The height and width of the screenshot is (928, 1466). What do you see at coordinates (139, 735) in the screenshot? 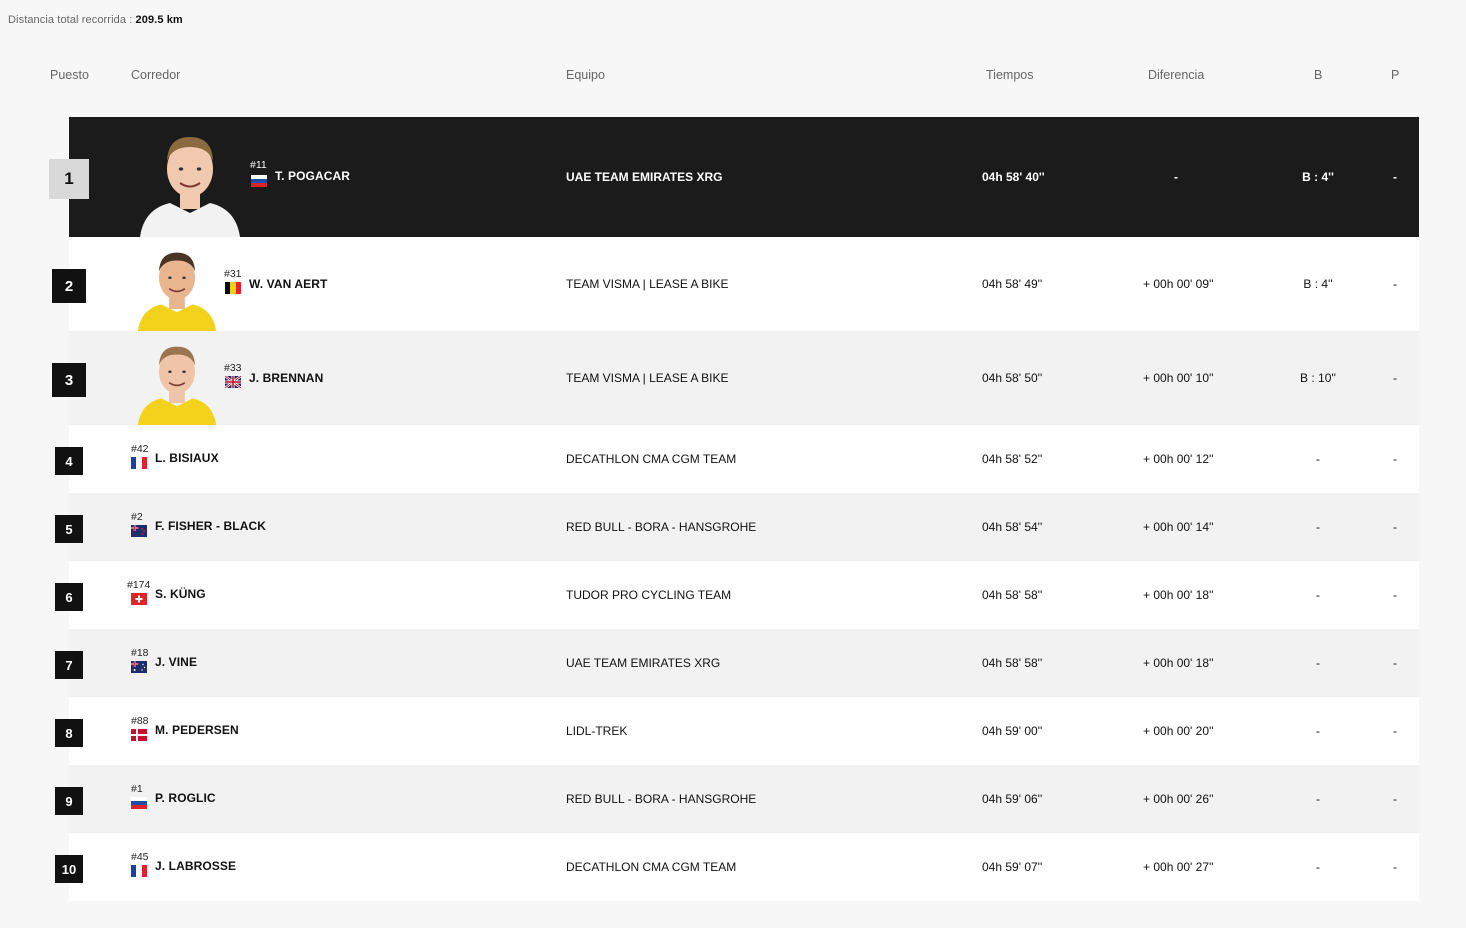
I see `flag-denmark-icon` at bounding box center [139, 735].